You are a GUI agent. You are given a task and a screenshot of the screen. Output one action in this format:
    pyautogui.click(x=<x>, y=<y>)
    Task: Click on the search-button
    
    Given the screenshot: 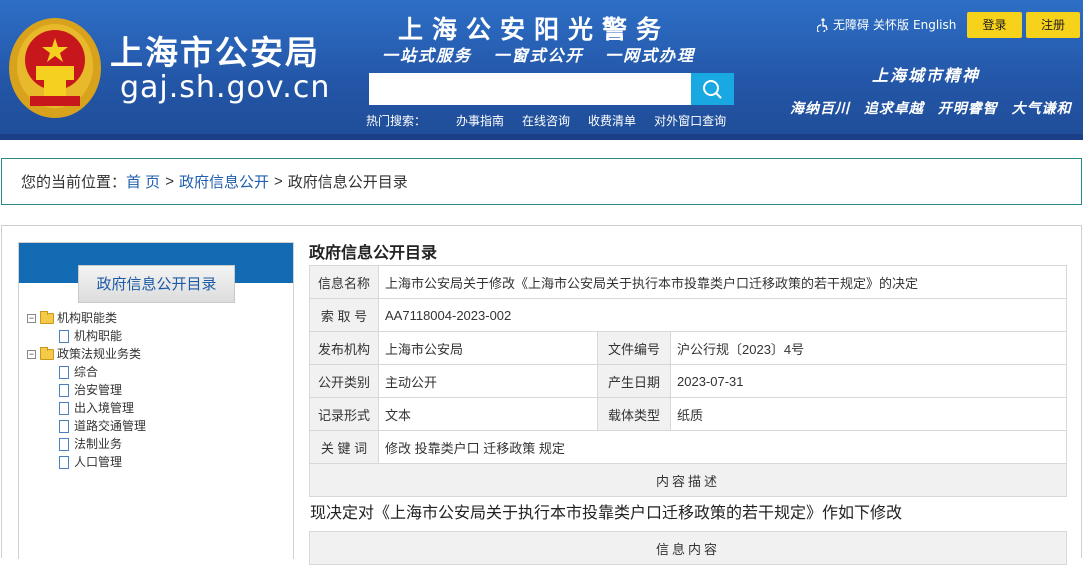 What is the action you would take?
    pyautogui.click(x=712, y=89)
    